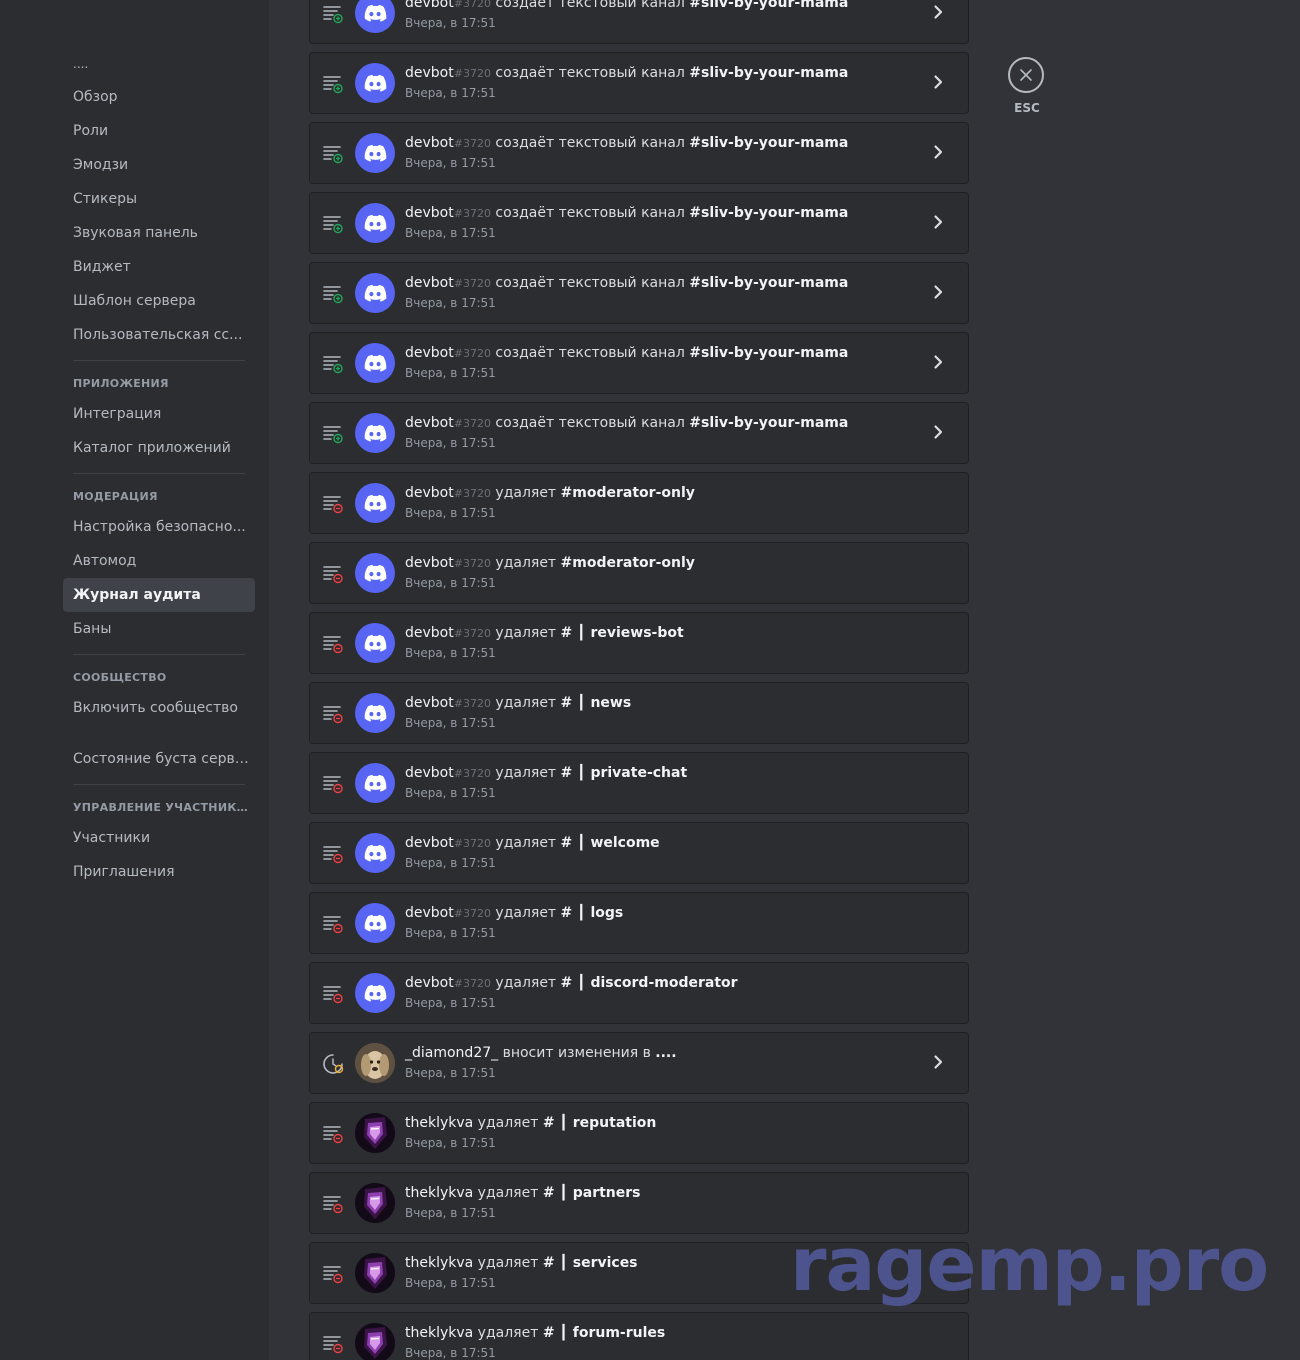  What do you see at coordinates (596, 703) in the screenshot?
I see `entry-target: # ┃ news` at bounding box center [596, 703].